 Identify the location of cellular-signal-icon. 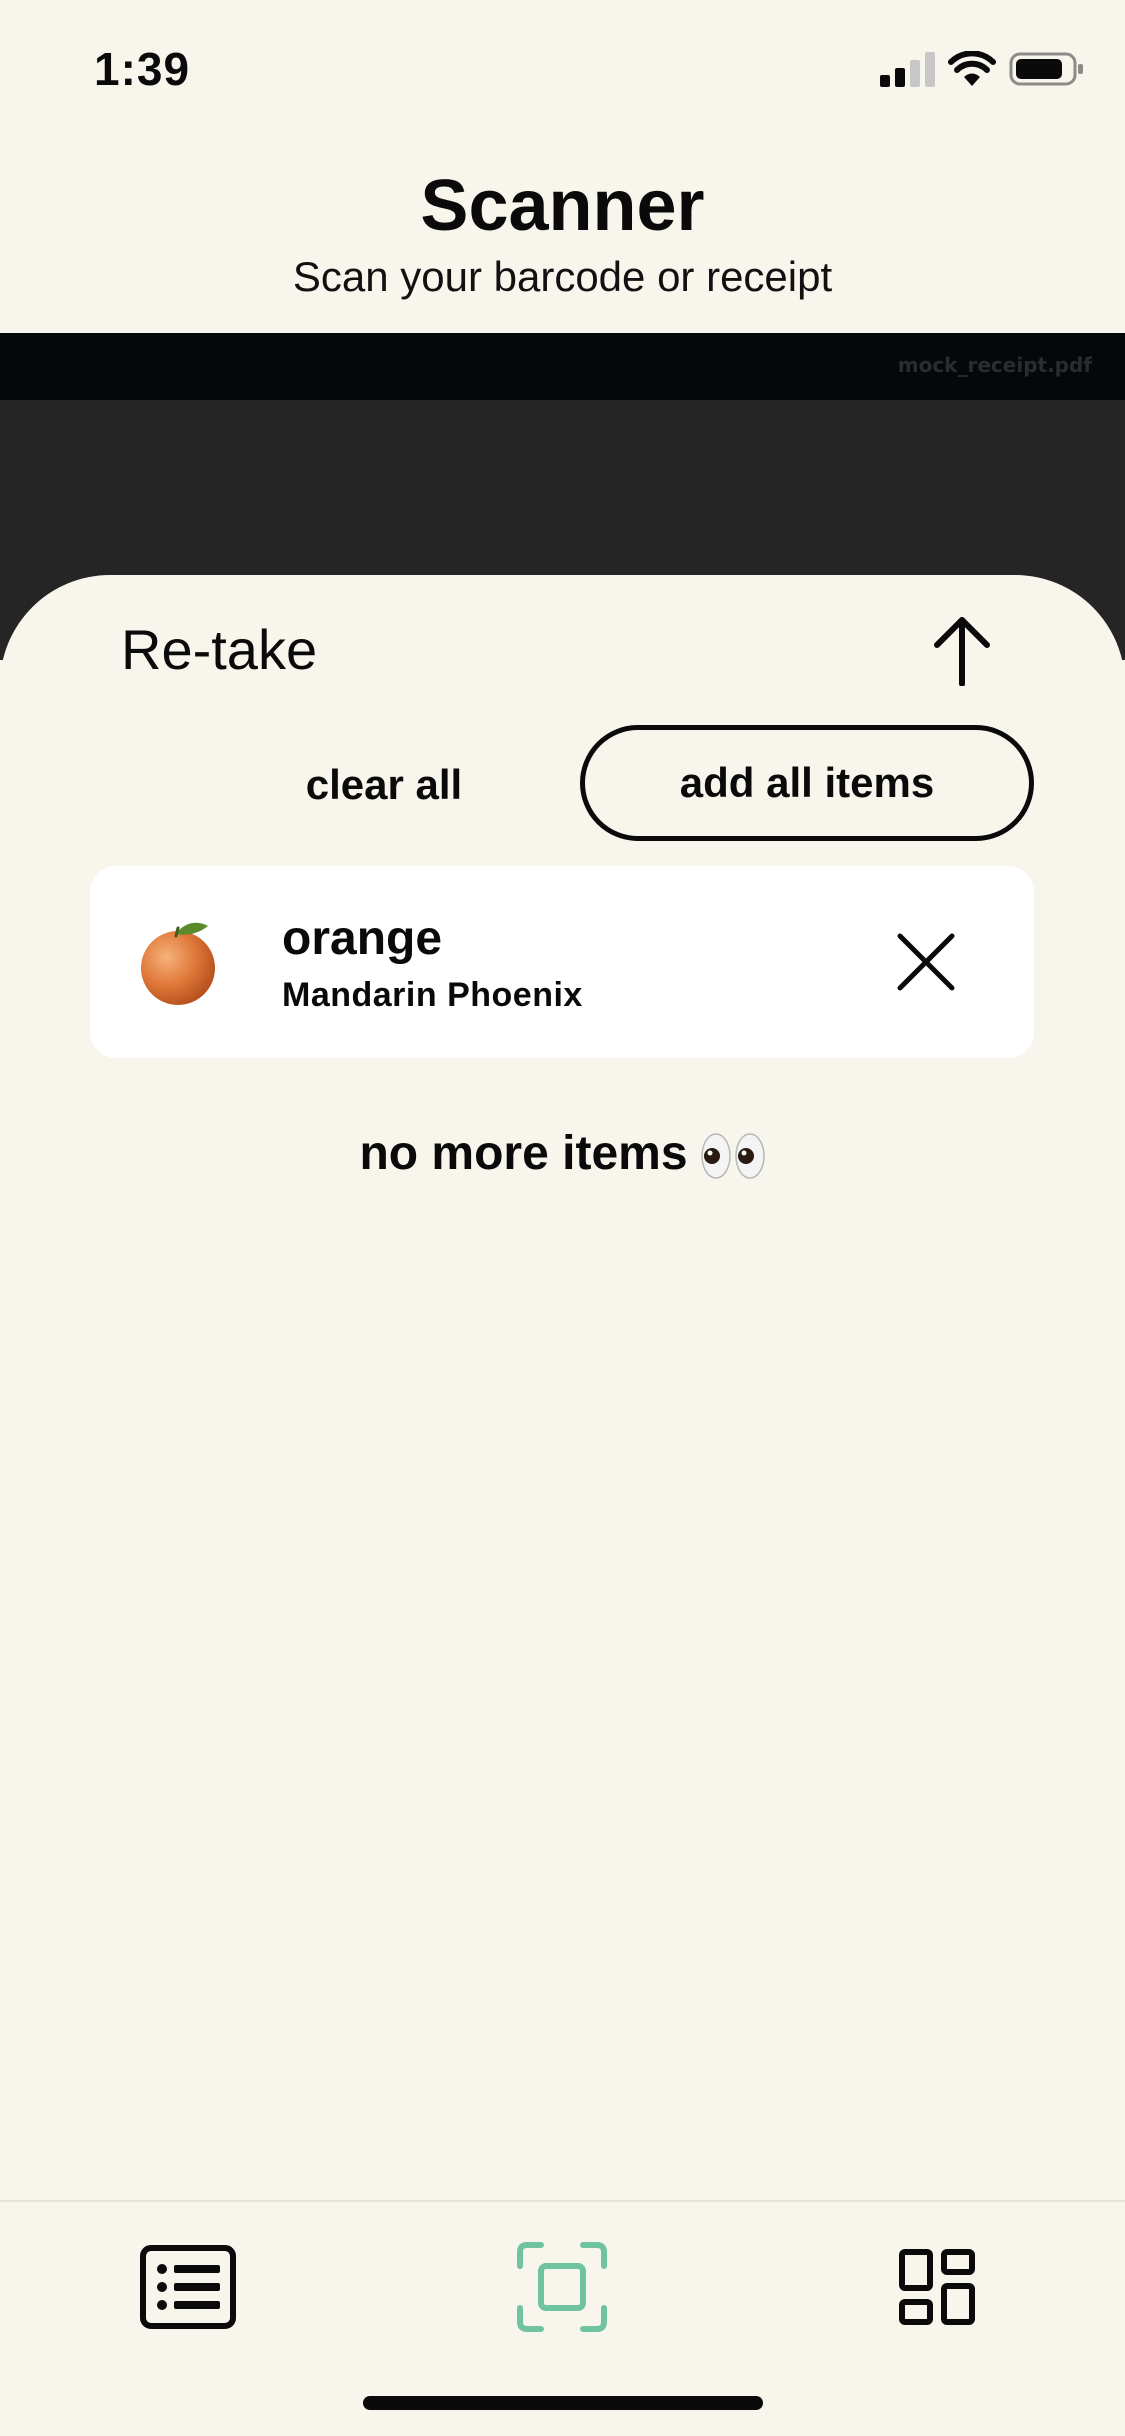
(907, 69).